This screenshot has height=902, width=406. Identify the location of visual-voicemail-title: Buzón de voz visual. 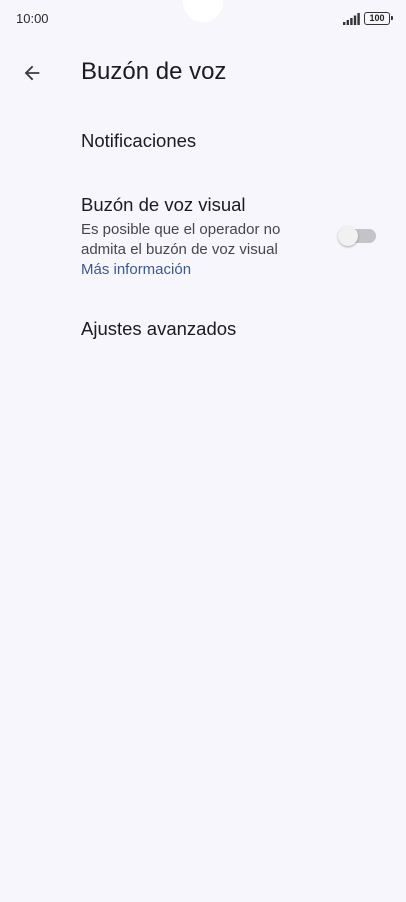
(163, 204).